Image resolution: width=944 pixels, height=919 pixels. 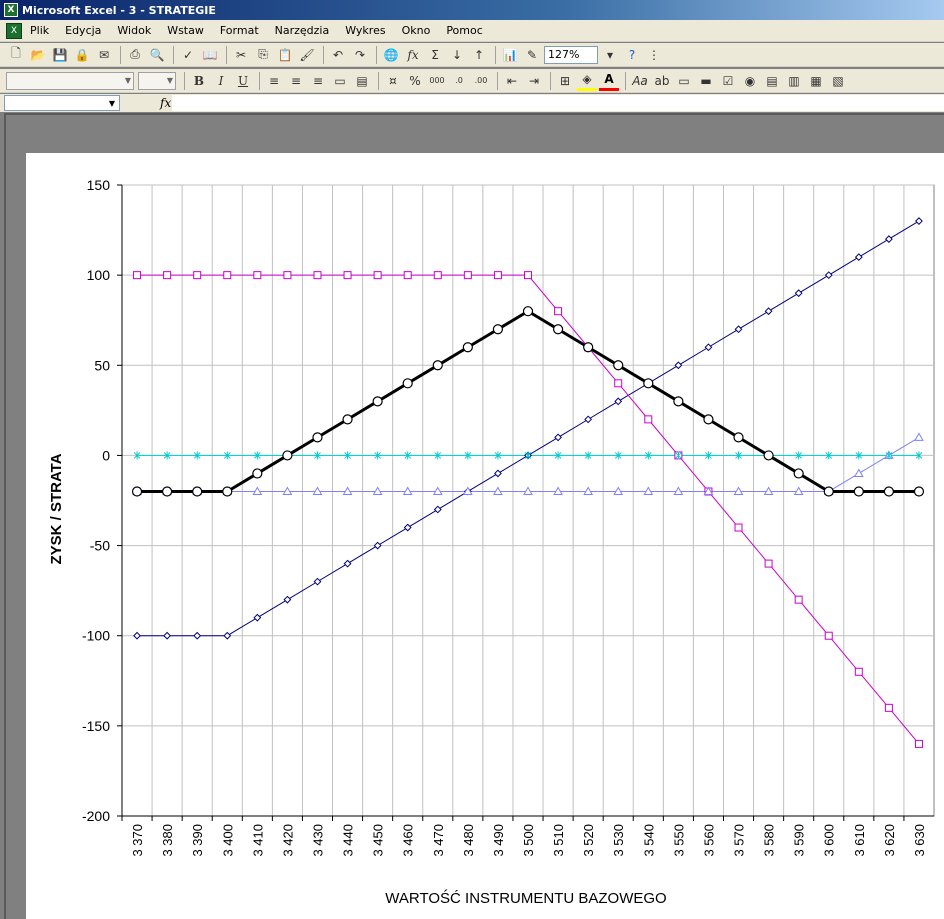 What do you see at coordinates (296, 81) in the screenshot?
I see `align-center-icon: ≡` at bounding box center [296, 81].